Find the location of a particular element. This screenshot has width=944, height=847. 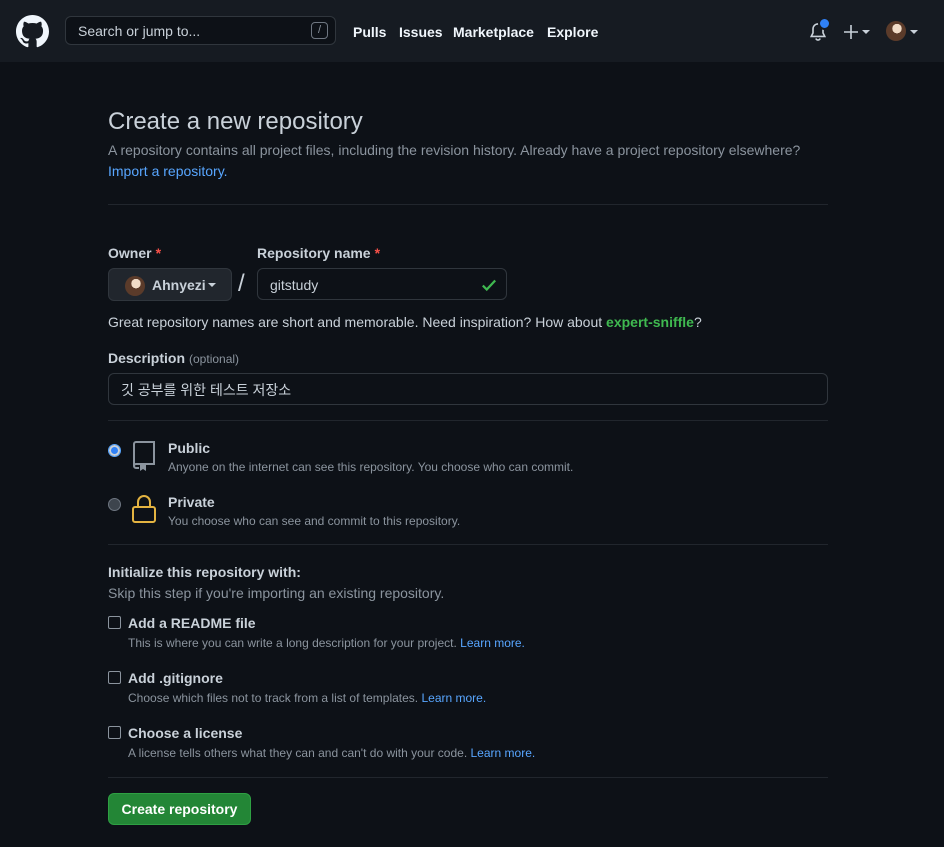

page-title: Create a new repository is located at coordinates (235, 121).